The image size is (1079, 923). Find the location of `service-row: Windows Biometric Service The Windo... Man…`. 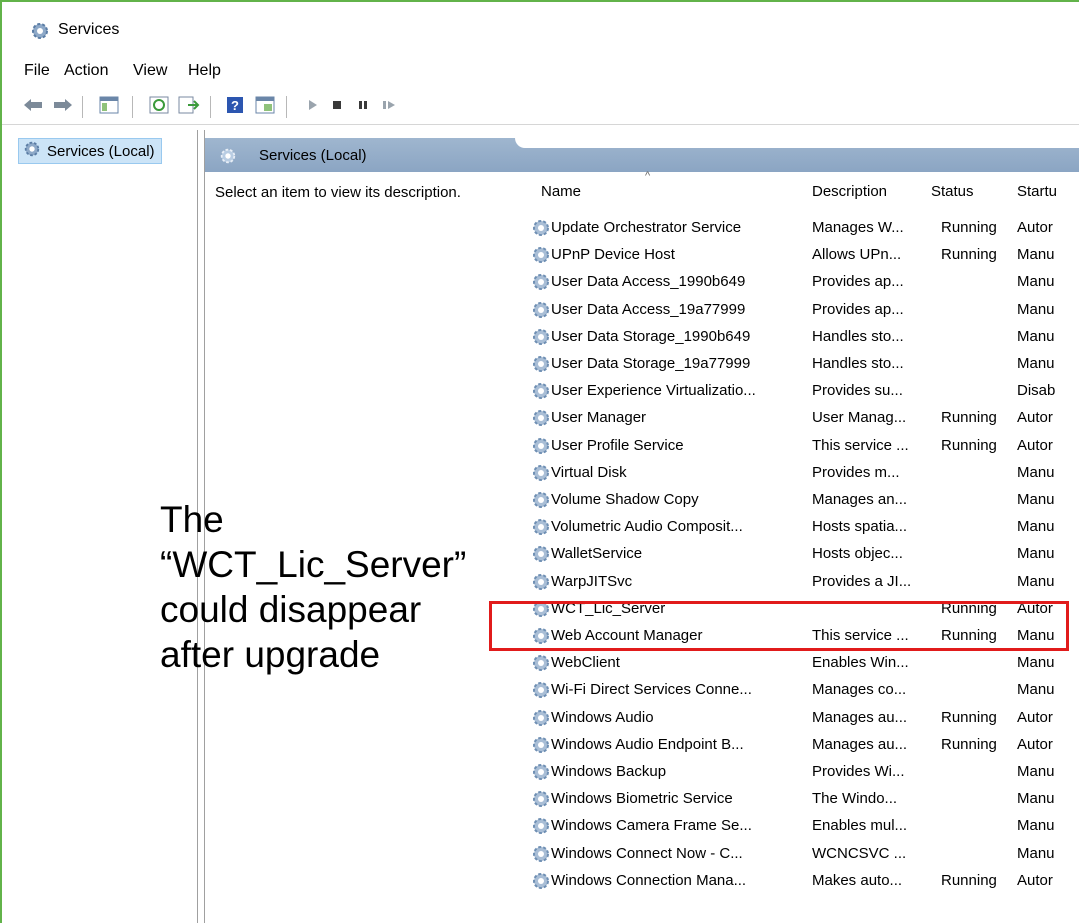

service-row: Windows Biometric Service The Windo... Man… is located at coordinates (802, 800).